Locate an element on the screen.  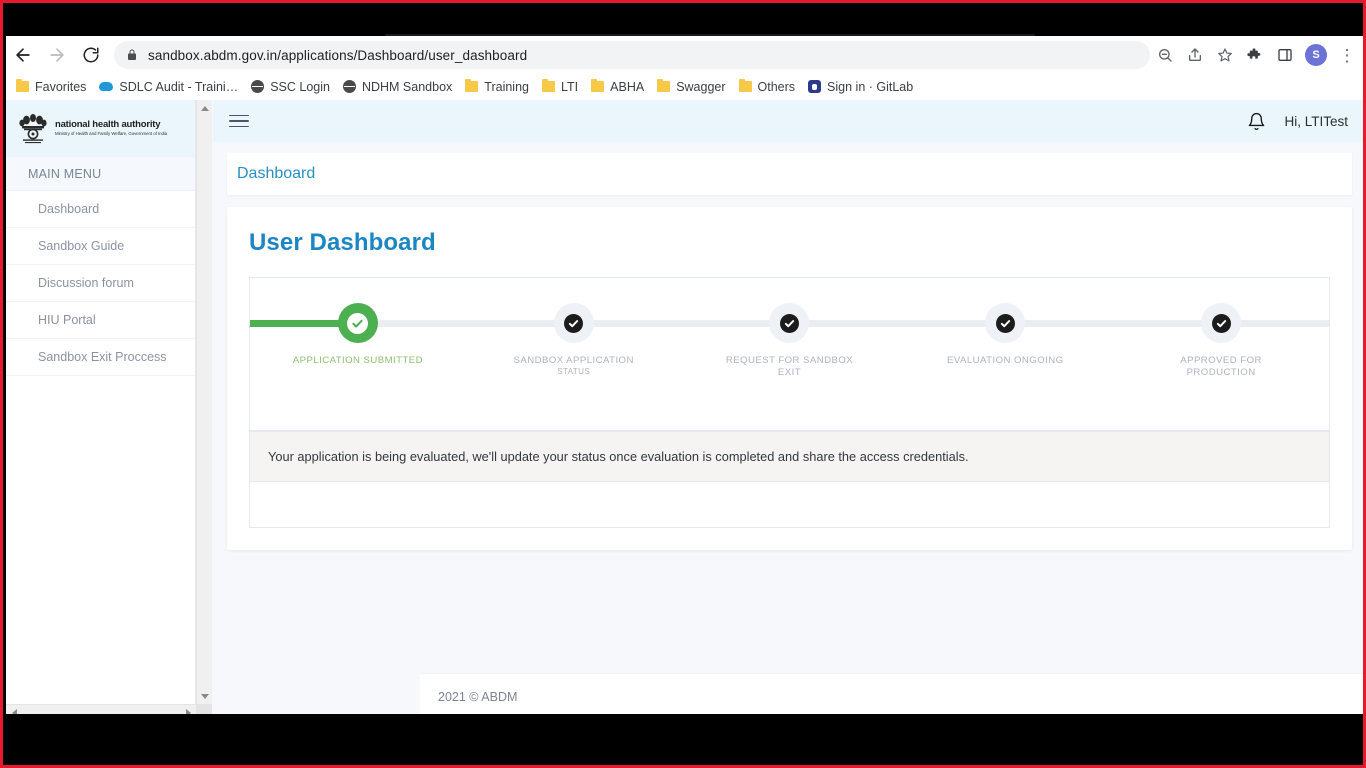
step-label: REQUEST FOR SANDBOX EXIT is located at coordinates (789, 367).